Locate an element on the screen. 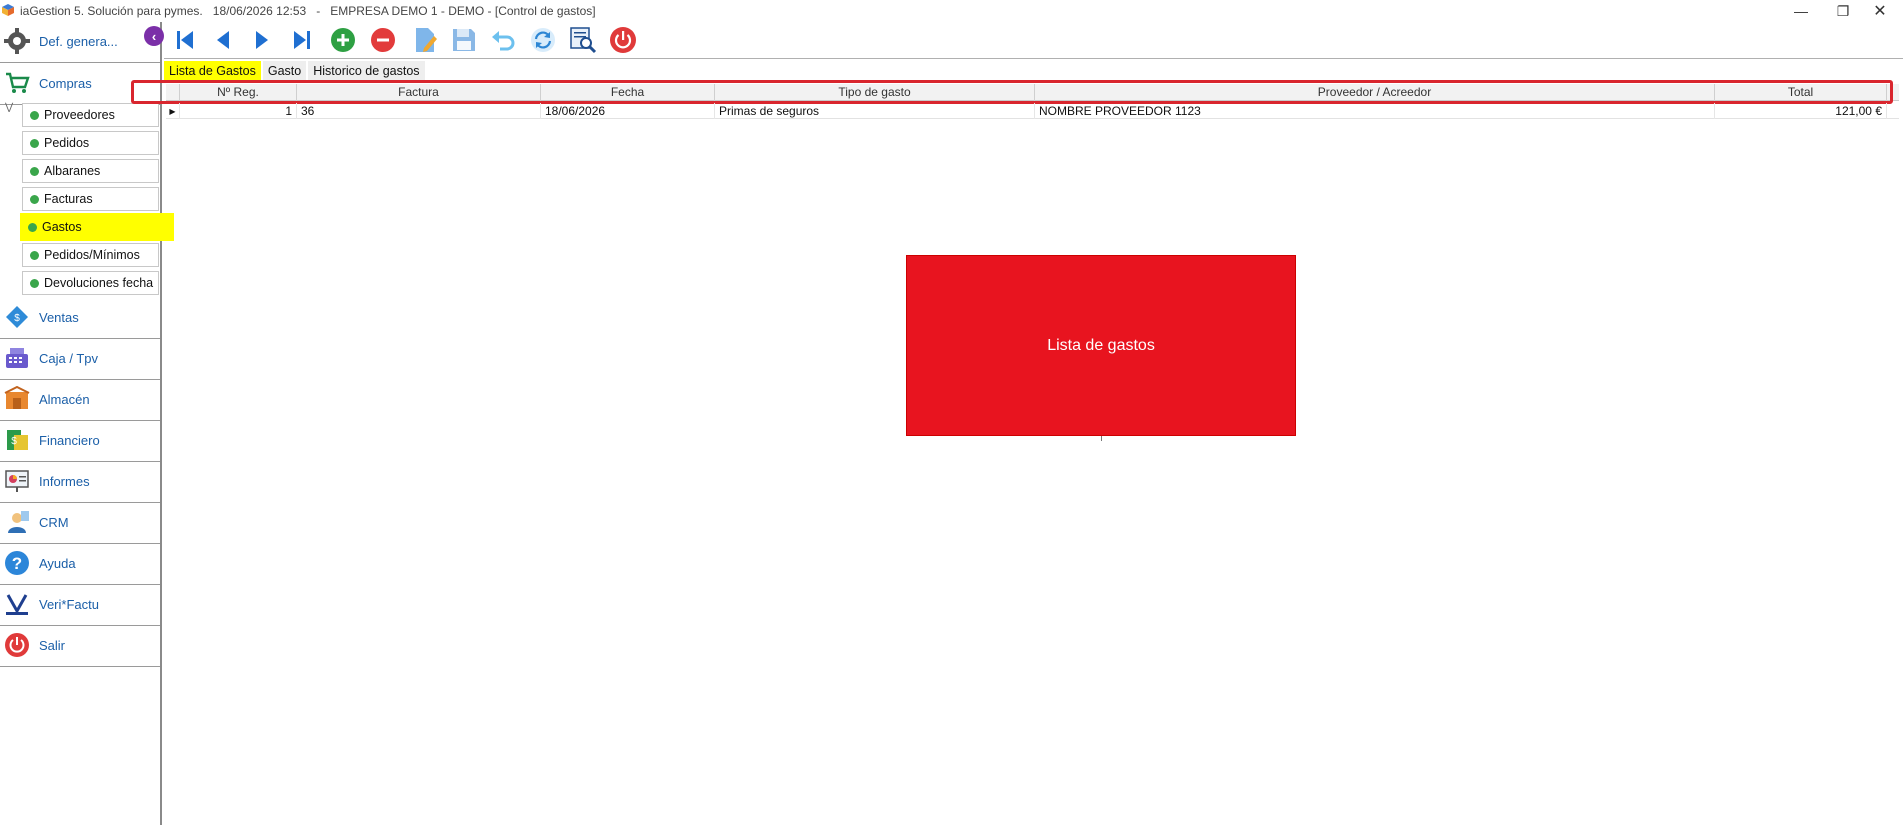 This screenshot has height=825, width=1903. module-label: Salir is located at coordinates (52, 645).